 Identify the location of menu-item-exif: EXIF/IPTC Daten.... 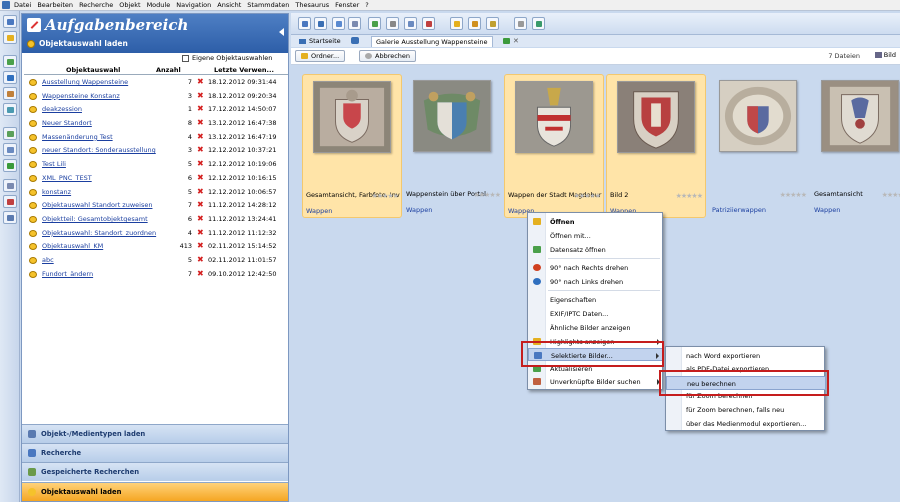
(596, 313).